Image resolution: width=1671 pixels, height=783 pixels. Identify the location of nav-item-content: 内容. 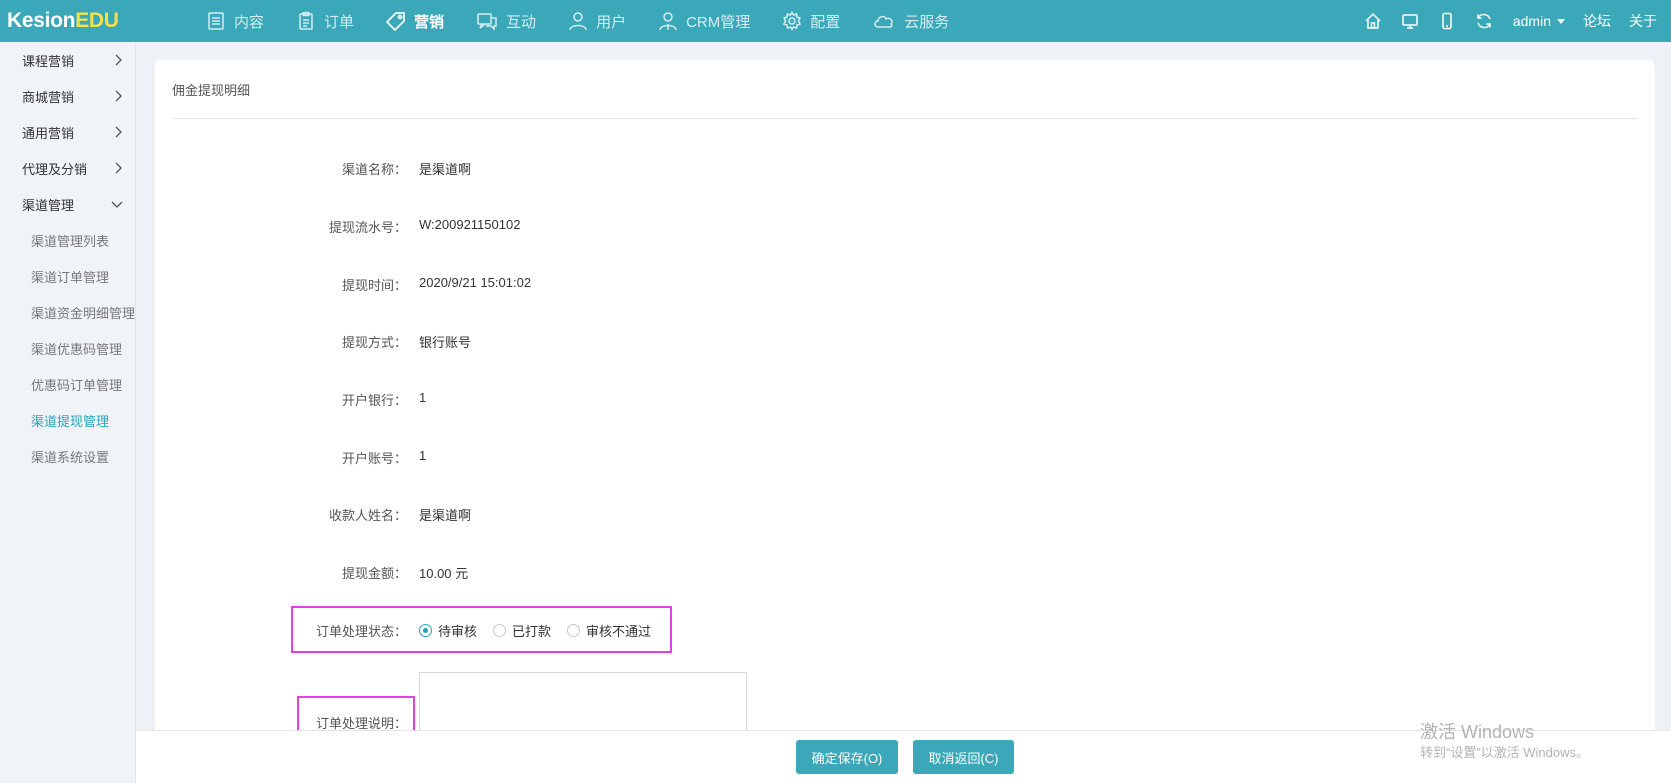
(235, 21).